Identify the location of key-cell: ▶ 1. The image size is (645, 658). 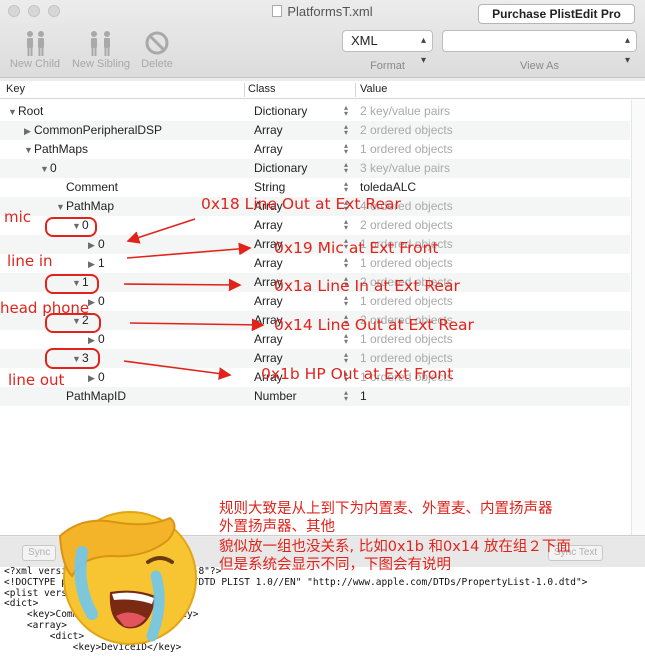
(96, 263).